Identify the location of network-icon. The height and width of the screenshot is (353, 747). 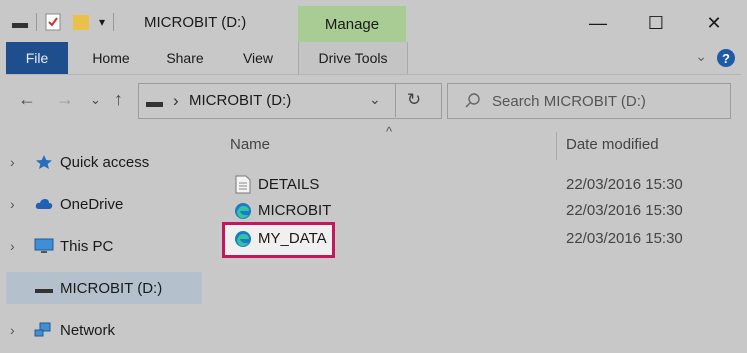
(42, 329).